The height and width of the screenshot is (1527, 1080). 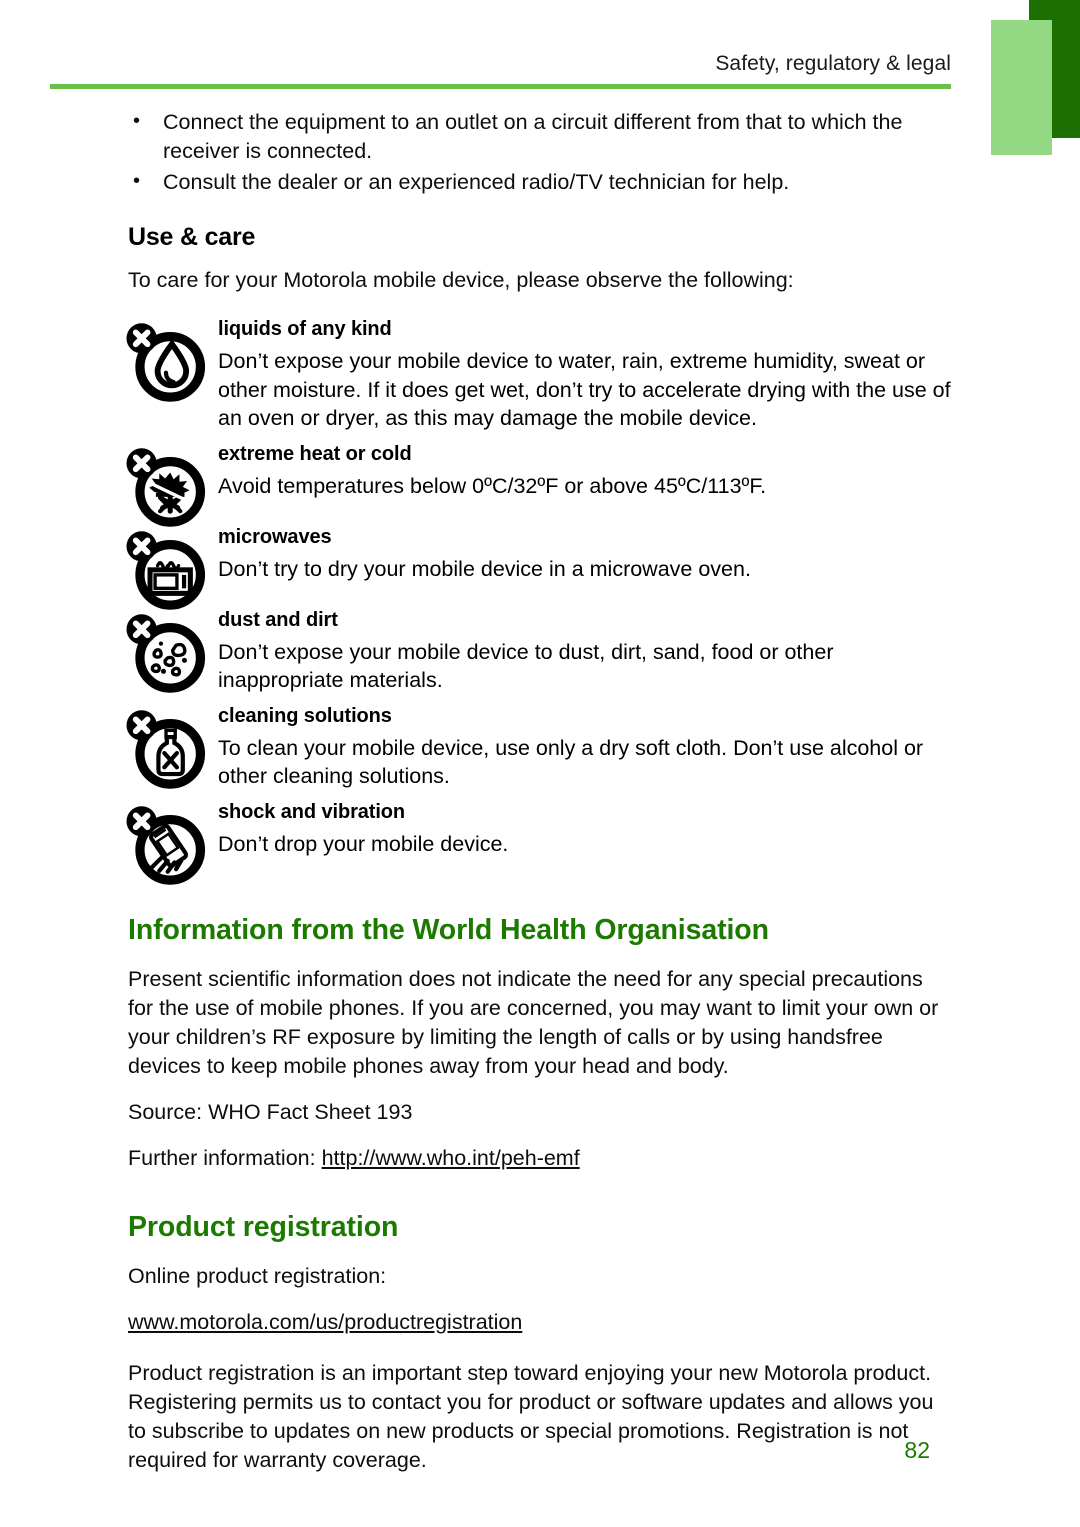 What do you see at coordinates (166, 361) in the screenshot?
I see `no-liquids-icon` at bounding box center [166, 361].